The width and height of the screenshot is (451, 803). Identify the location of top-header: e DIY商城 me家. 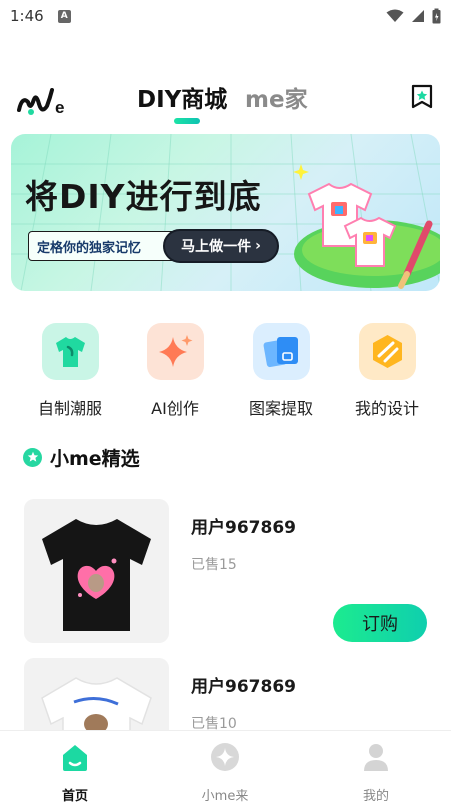
(225, 102).